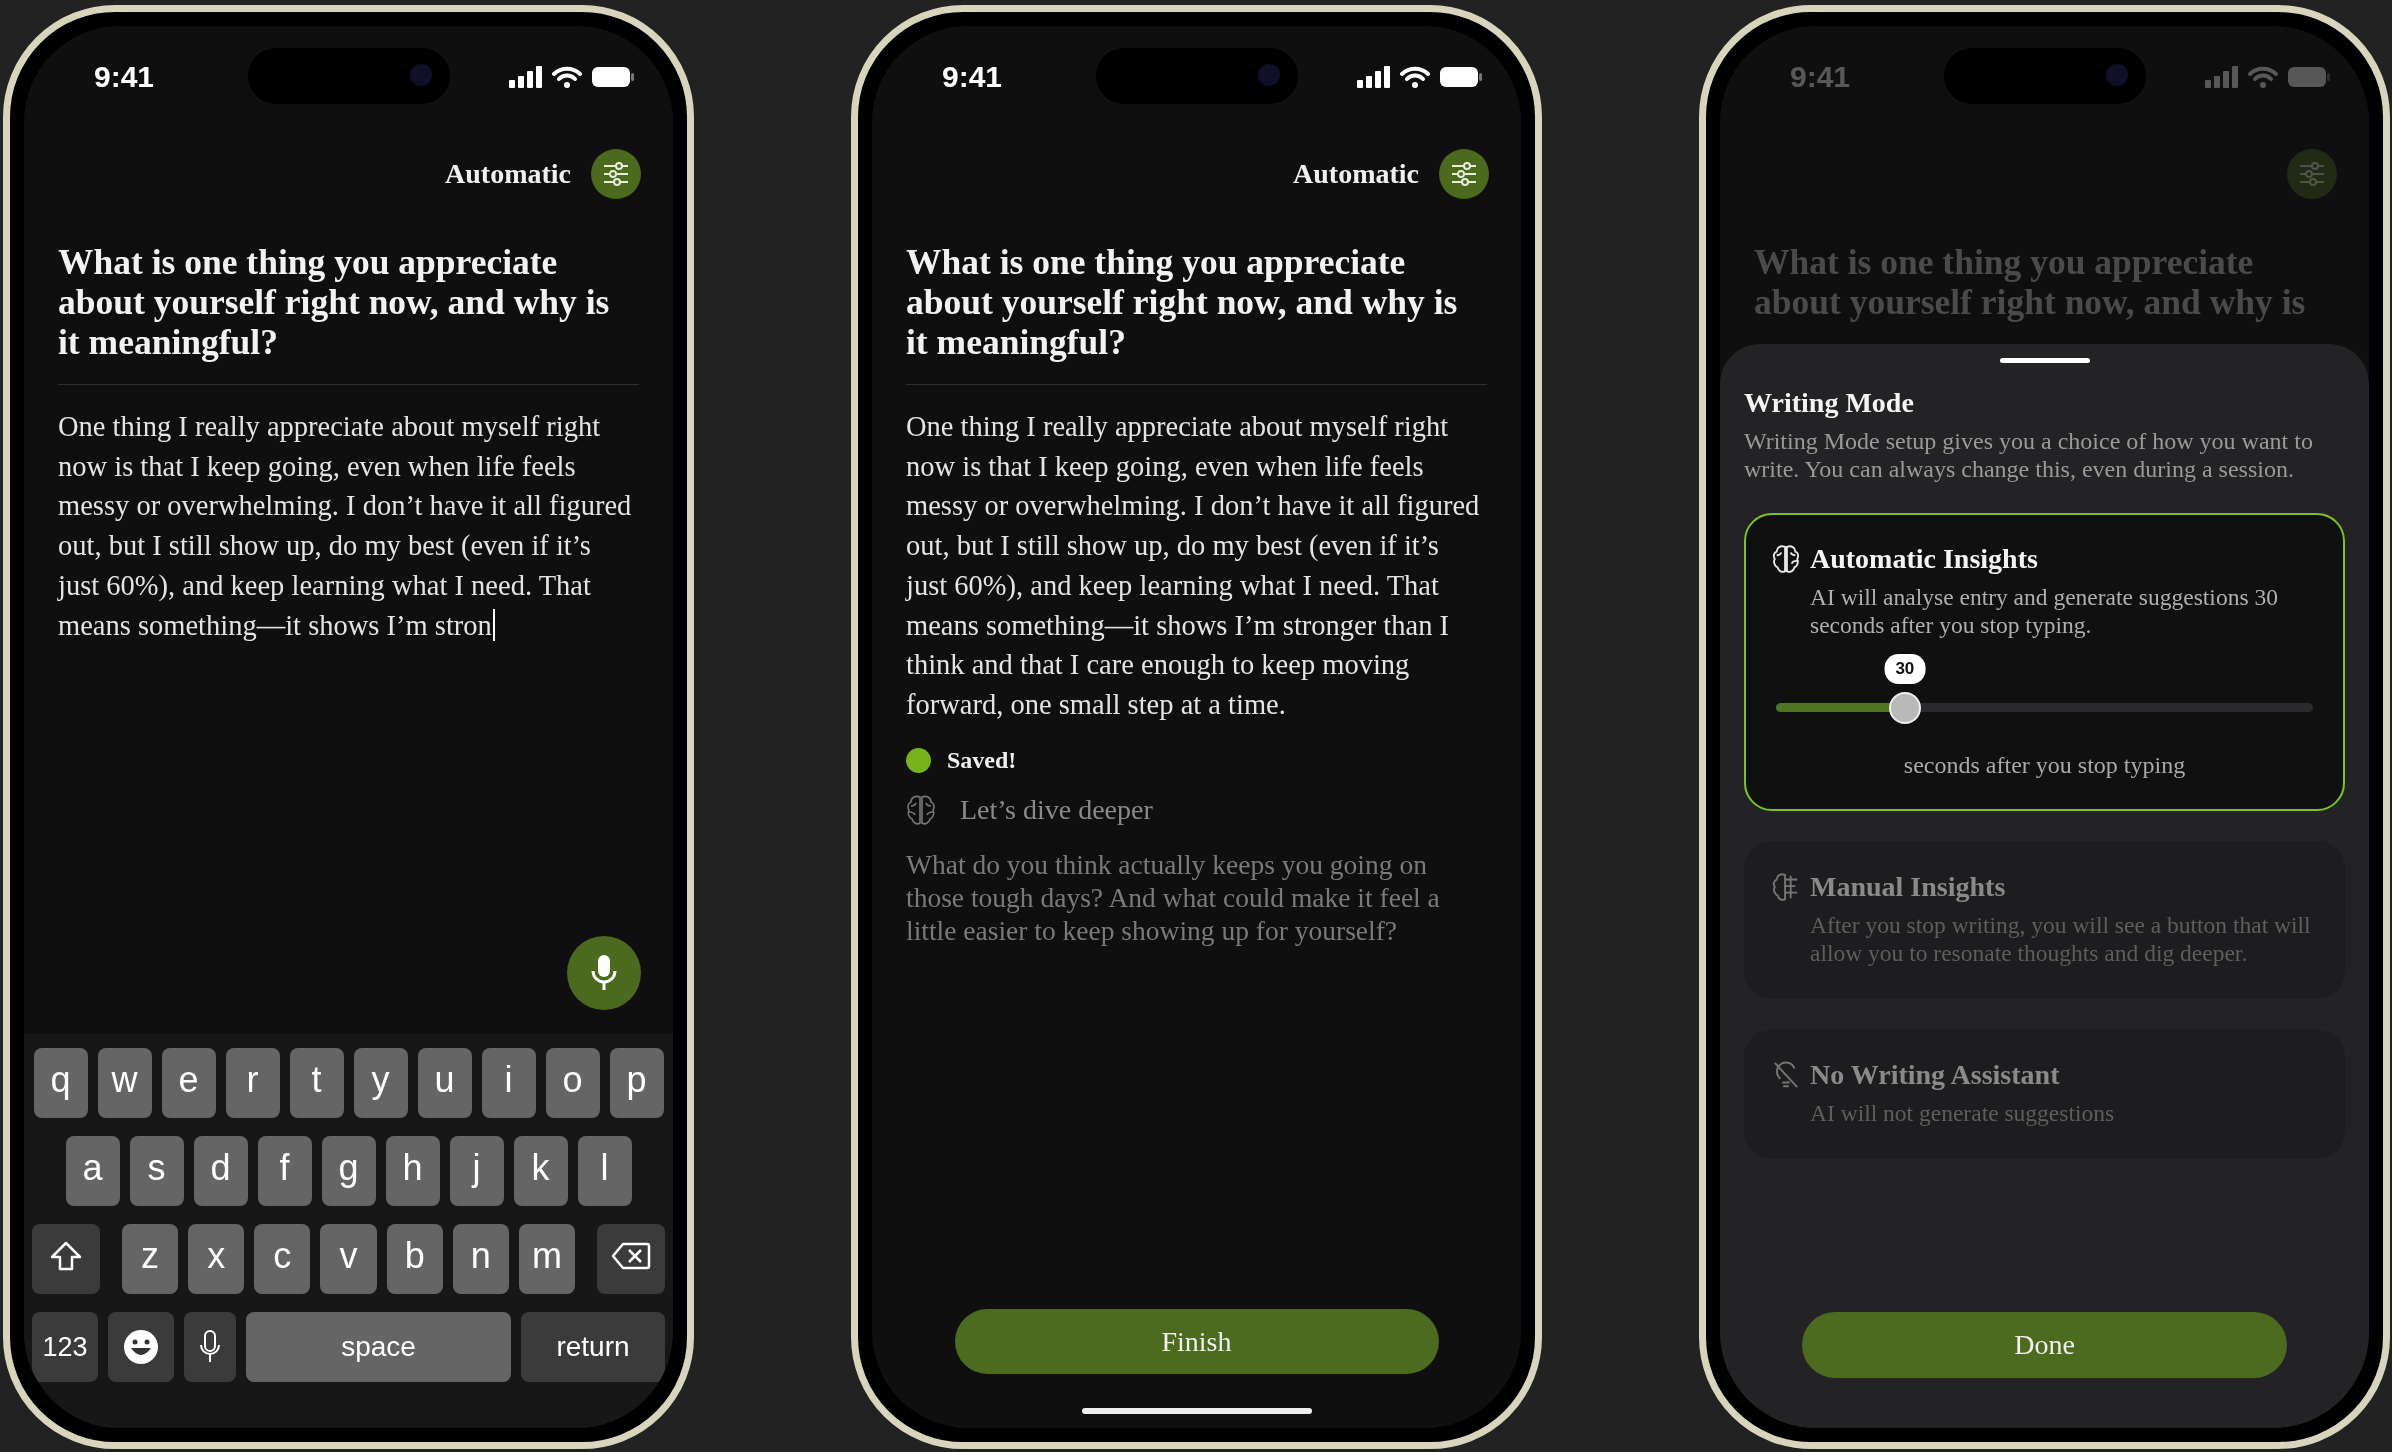 This screenshot has width=2392, height=1452. Describe the element at coordinates (1935, 1075) in the screenshot. I see `option-title: No Writing Assistant` at that location.